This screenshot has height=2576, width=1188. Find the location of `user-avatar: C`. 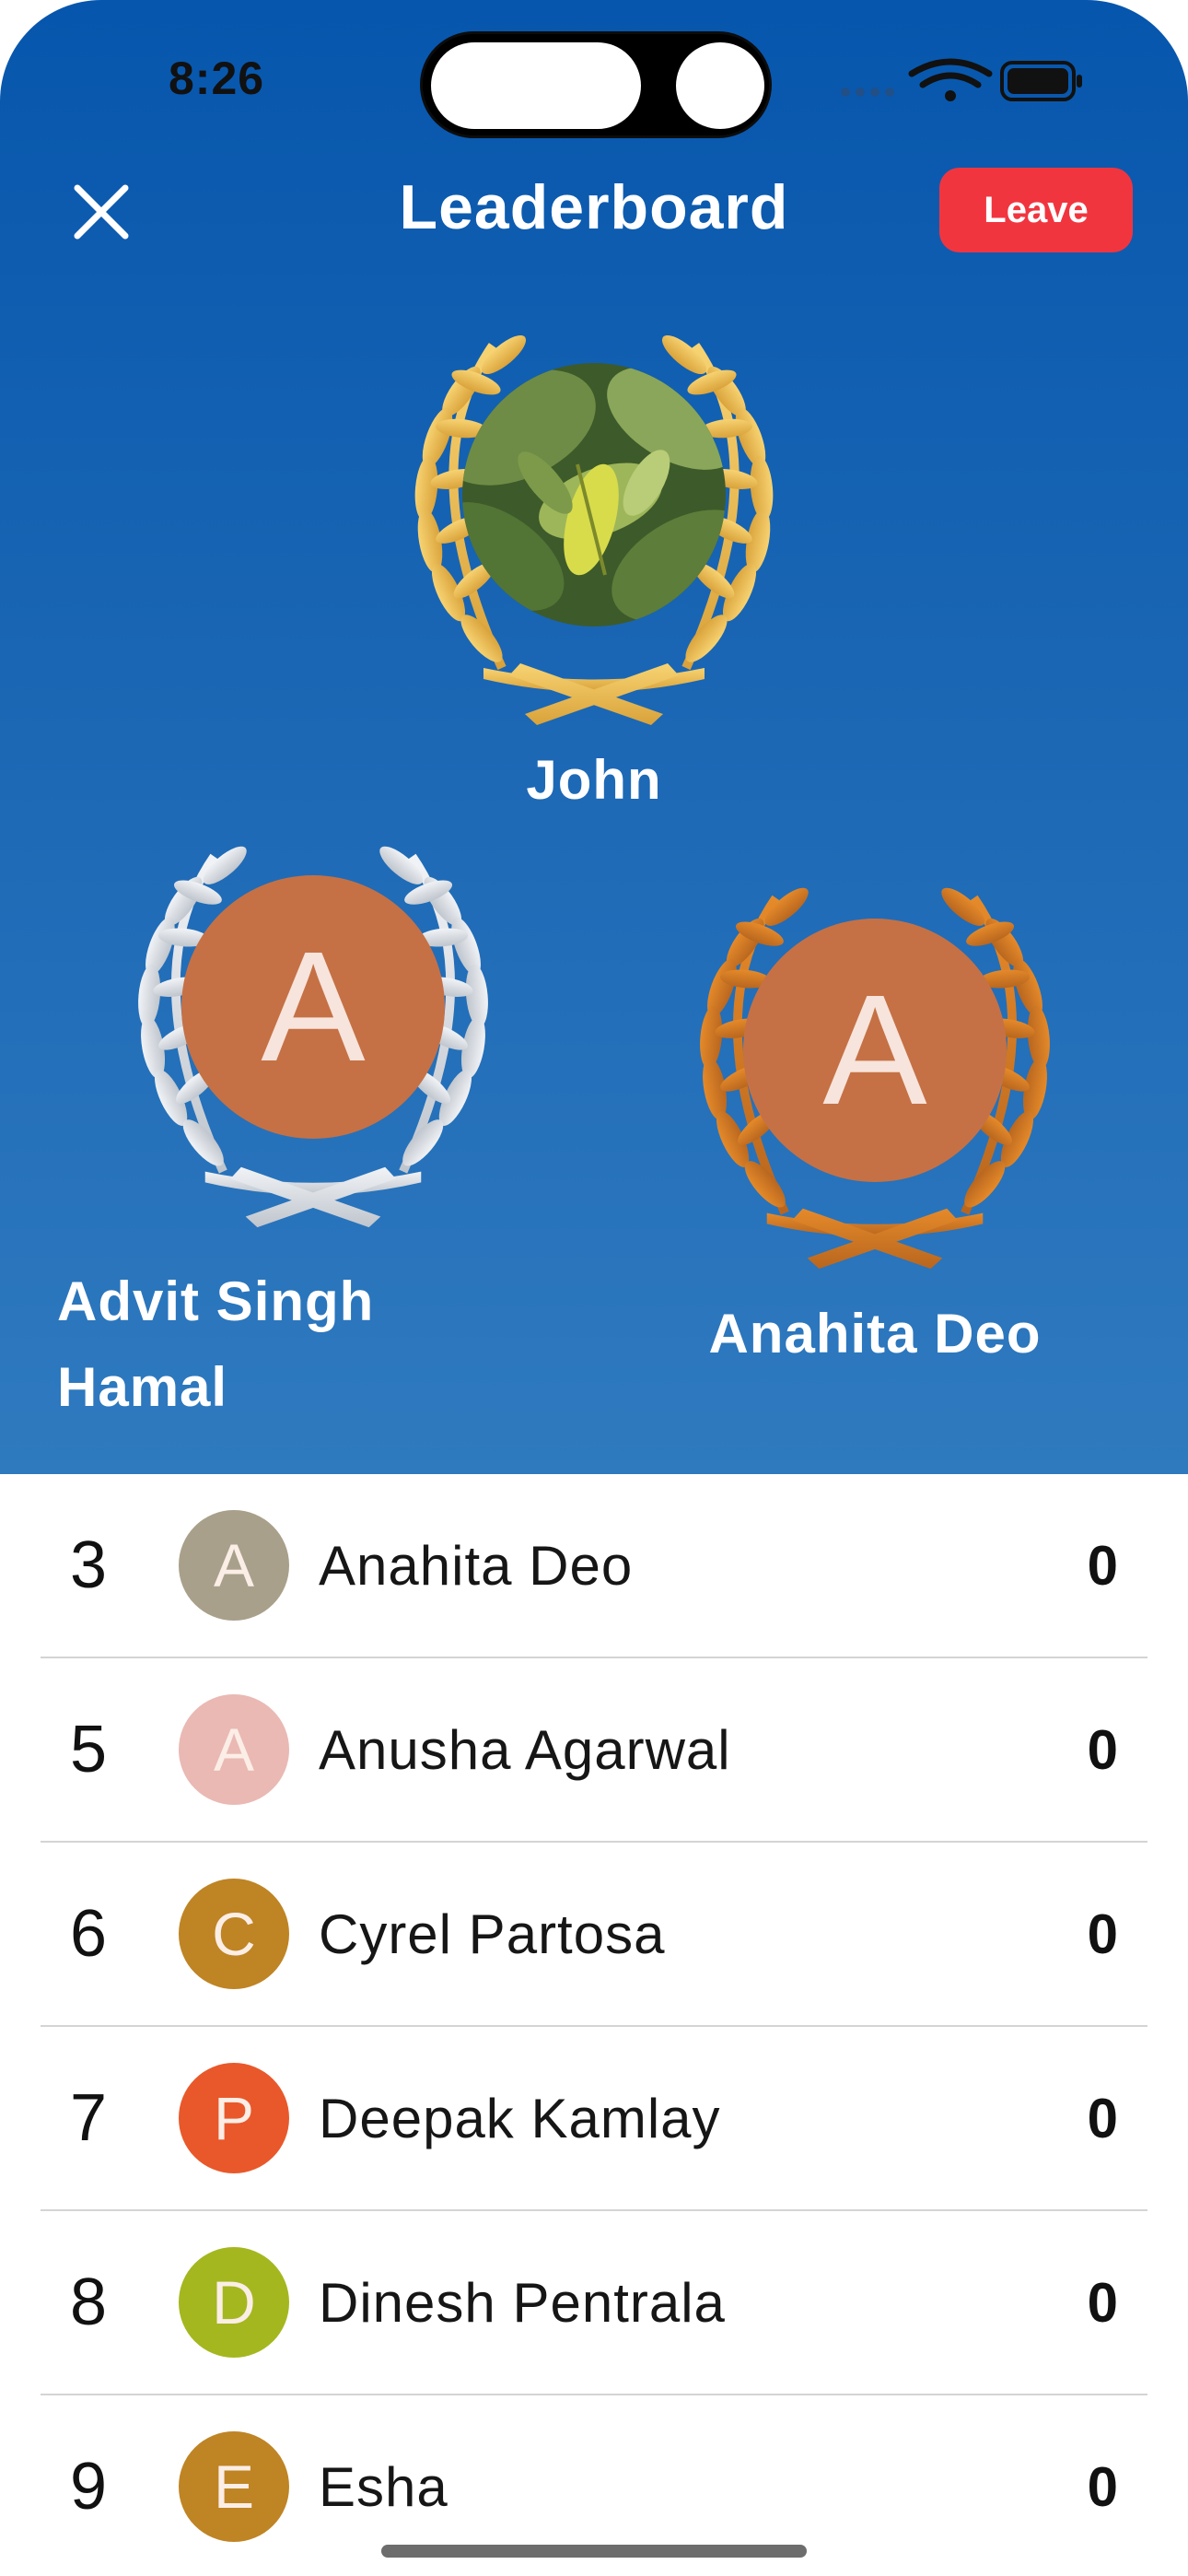

user-avatar: C is located at coordinates (234, 1934).